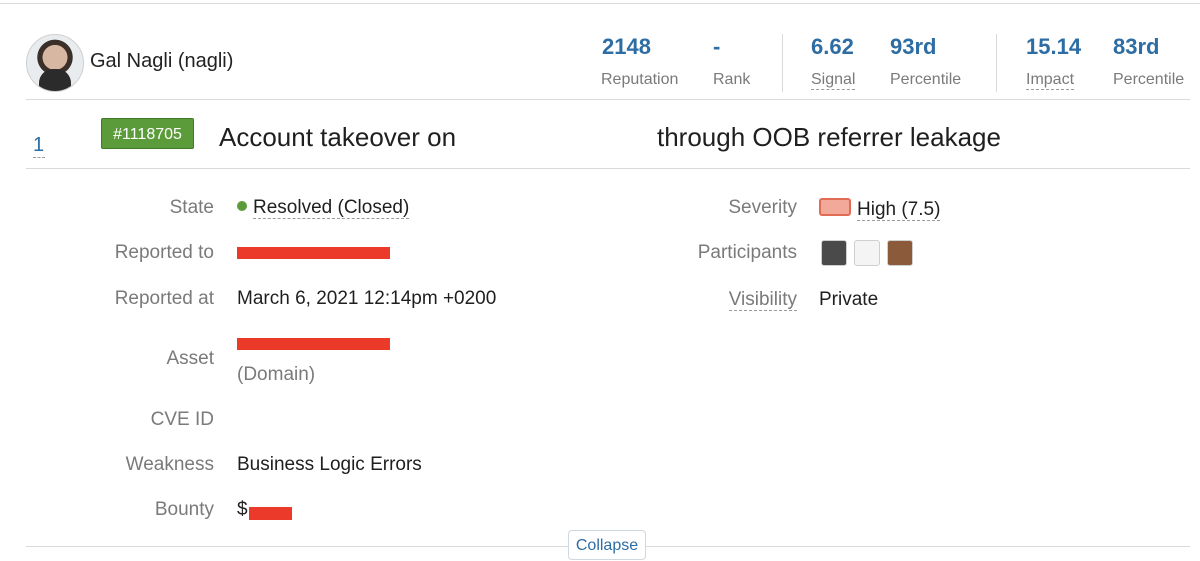 This screenshot has width=1200, height=561. I want to click on top-divider, so click(600, 3).